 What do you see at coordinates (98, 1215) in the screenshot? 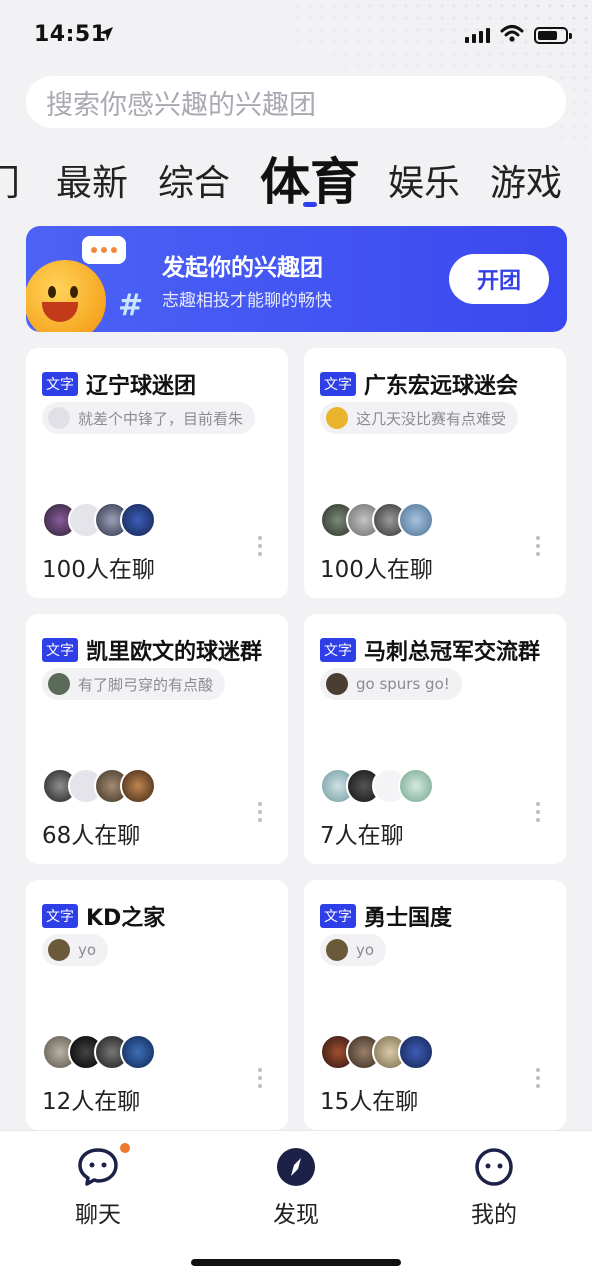
I see `nav-chat-label: 聊天` at bounding box center [98, 1215].